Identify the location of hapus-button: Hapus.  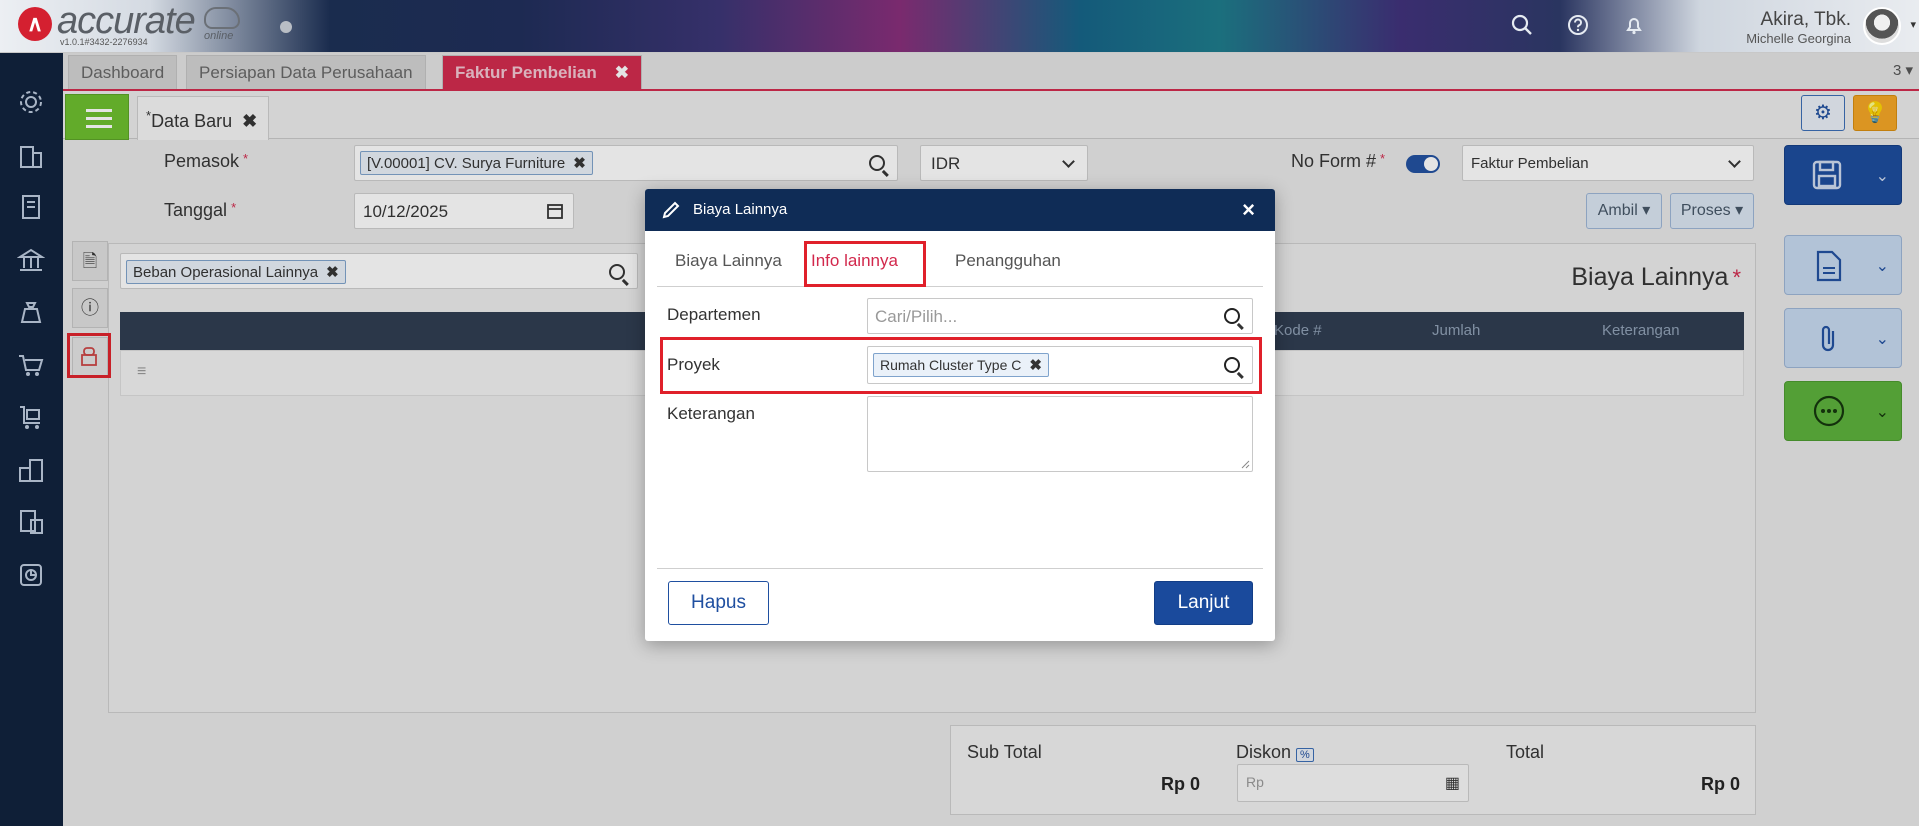
(718, 603).